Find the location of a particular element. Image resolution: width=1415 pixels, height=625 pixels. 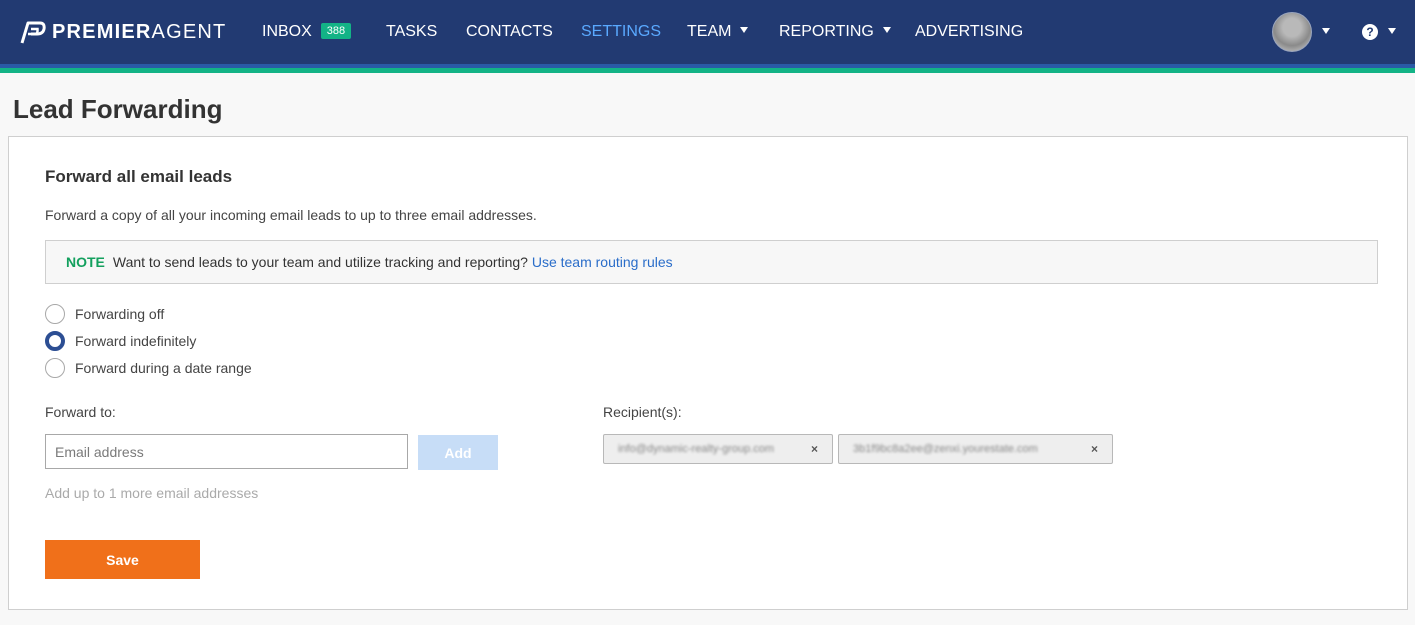

inbox-count-badge: 388 is located at coordinates (336, 31).